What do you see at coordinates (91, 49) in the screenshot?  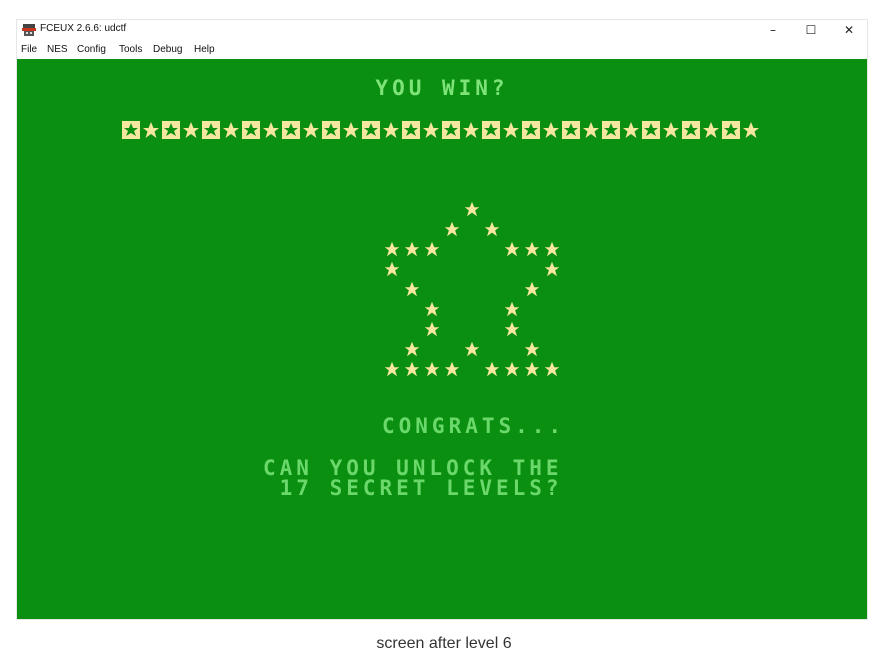 I see `menu-config: Config` at bounding box center [91, 49].